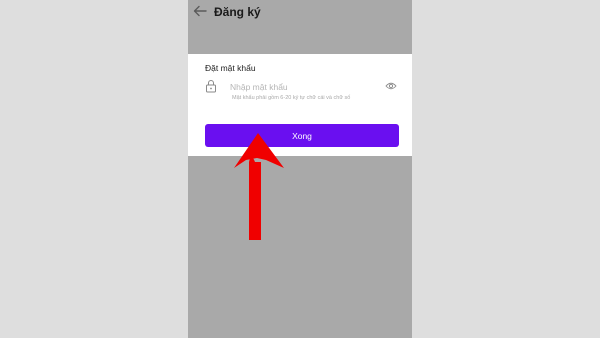 The width and height of the screenshot is (600, 338). What do you see at coordinates (305, 87) in the screenshot?
I see `password-input` at bounding box center [305, 87].